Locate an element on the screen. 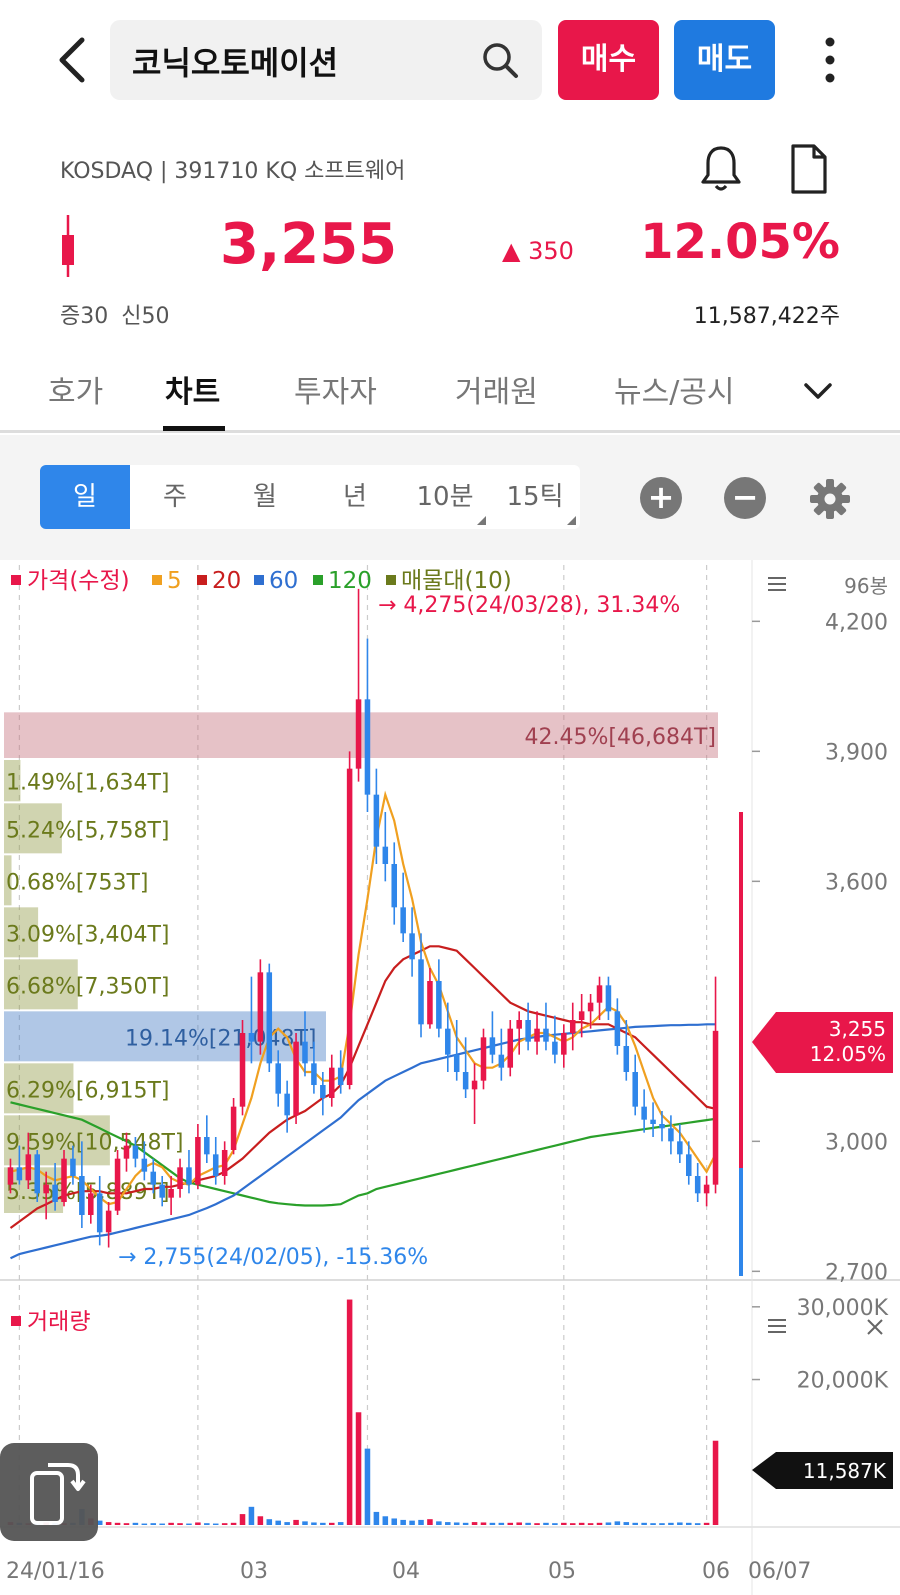 The width and height of the screenshot is (900, 1595). volume-profile-label: 42.45%[46,684T] is located at coordinates (620, 737).